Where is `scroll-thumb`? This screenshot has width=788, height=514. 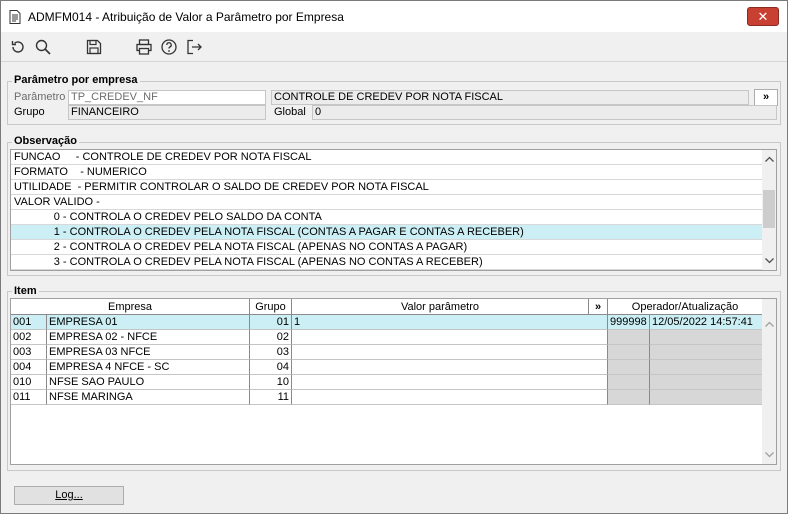
scroll-thumb is located at coordinates (769, 209).